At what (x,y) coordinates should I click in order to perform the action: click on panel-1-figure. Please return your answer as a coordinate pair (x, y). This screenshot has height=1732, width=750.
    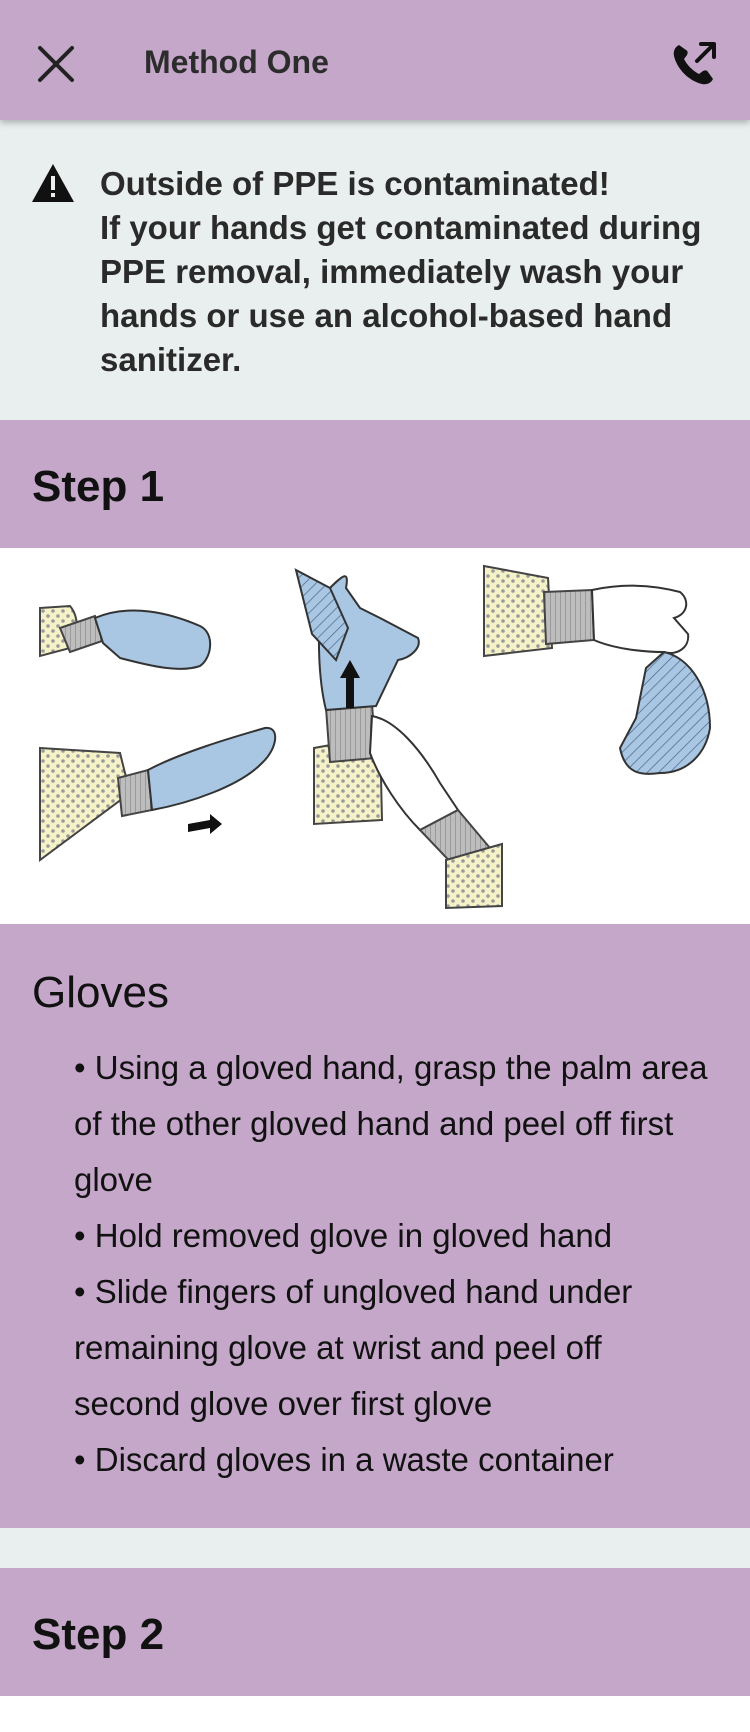
    Looking at the image, I should click on (158, 733).